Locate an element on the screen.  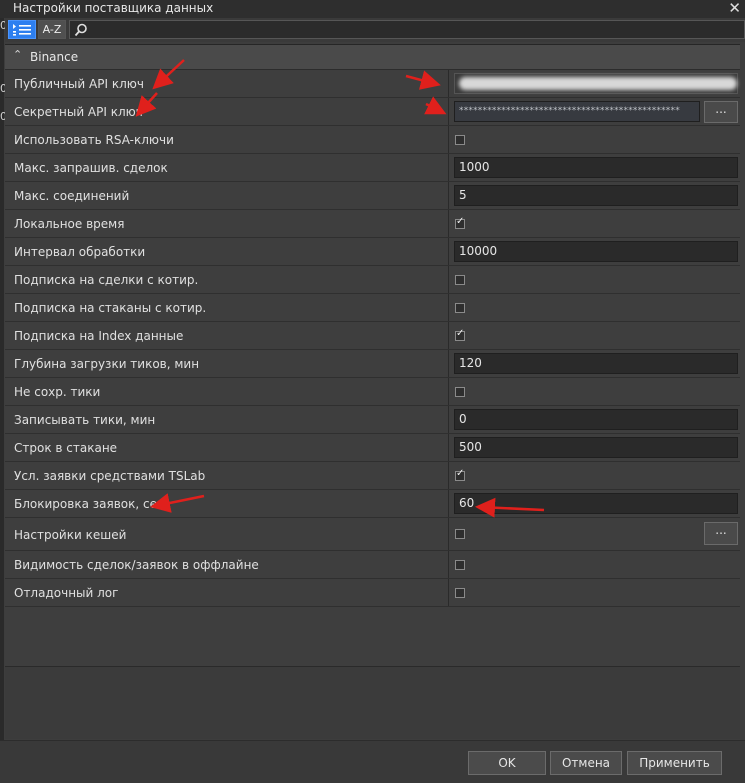
categorized-icon is located at coordinates (22, 30).